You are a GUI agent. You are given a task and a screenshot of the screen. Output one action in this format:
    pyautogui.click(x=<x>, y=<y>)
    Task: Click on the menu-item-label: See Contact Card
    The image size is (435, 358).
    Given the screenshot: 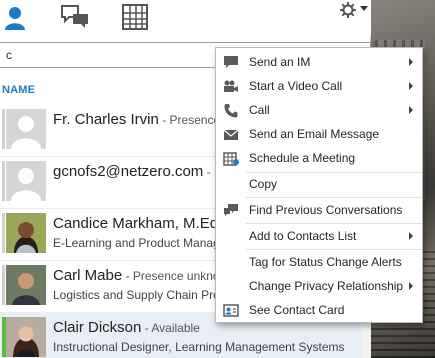 What is the action you would take?
    pyautogui.click(x=297, y=310)
    